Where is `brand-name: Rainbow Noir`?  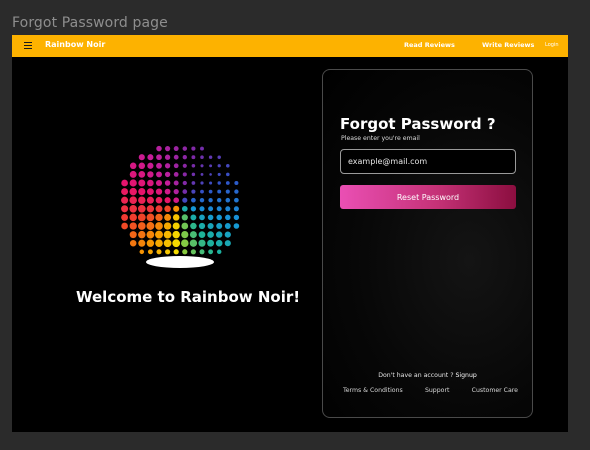 brand-name: Rainbow Noir is located at coordinates (75, 44).